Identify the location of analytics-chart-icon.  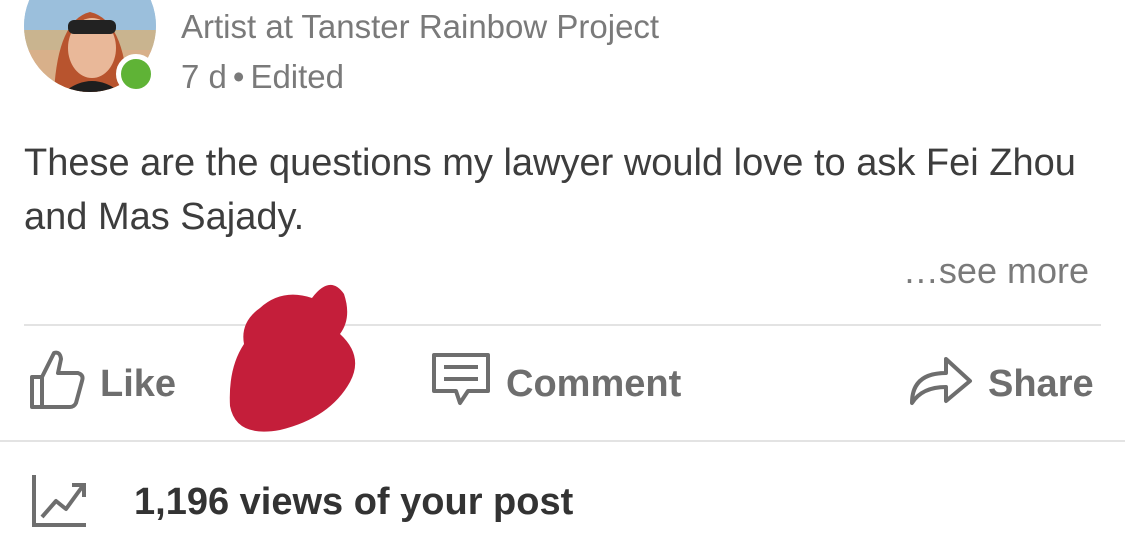
(60, 502).